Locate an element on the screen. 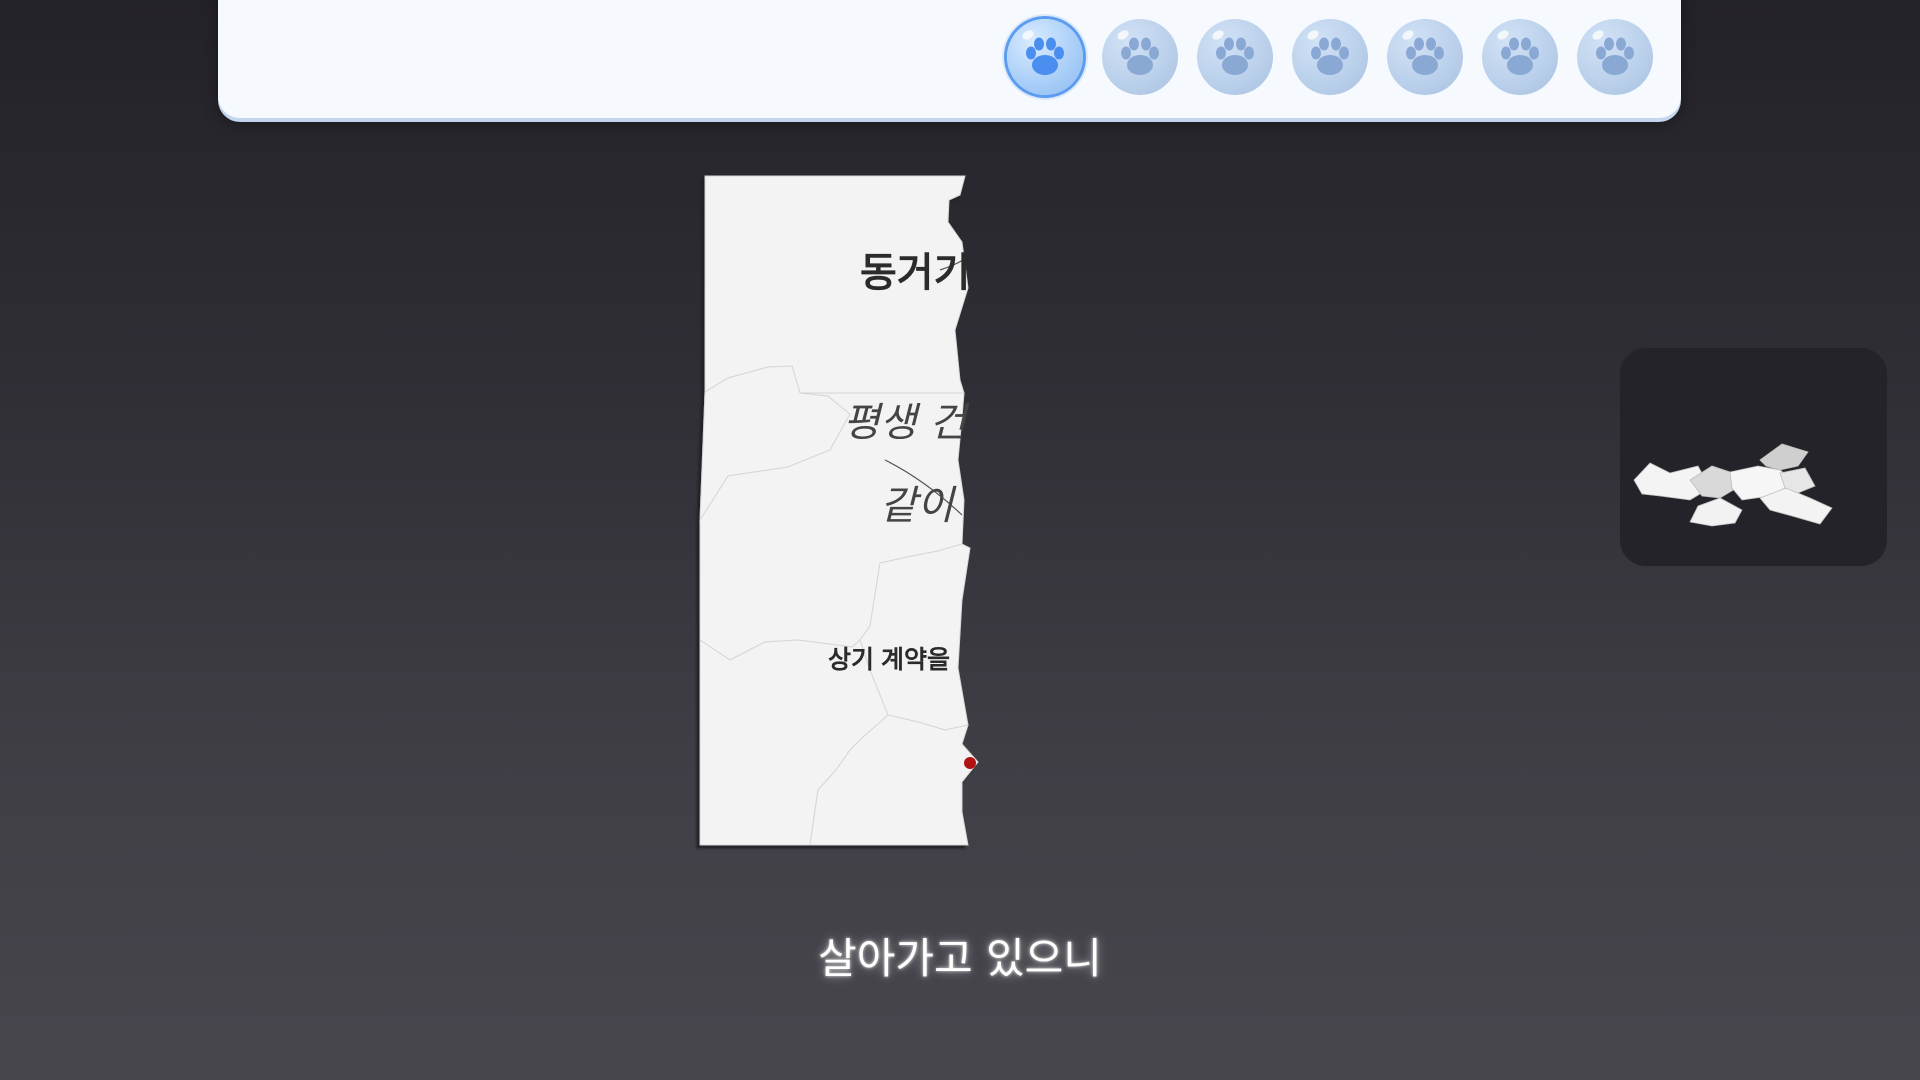 Image resolution: width=1920 pixels, height=1080 pixels. paper-line-1: 평생 건 is located at coordinates (905, 423).